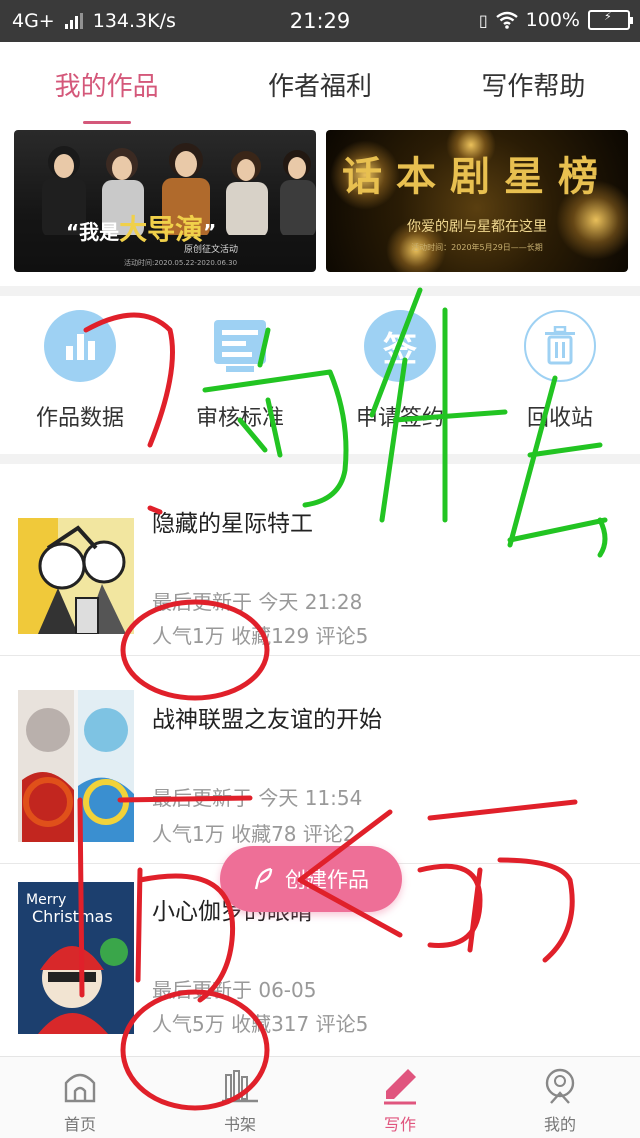 The image size is (640, 1138). Describe the element at coordinates (610, 20) in the screenshot. I see `battery-icon` at that location.